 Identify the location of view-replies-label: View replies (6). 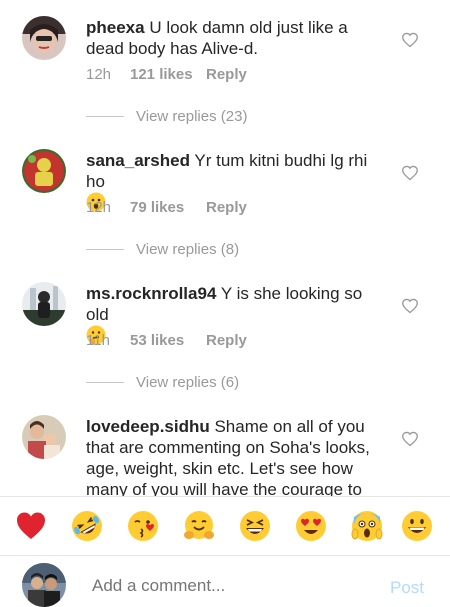
(188, 382).